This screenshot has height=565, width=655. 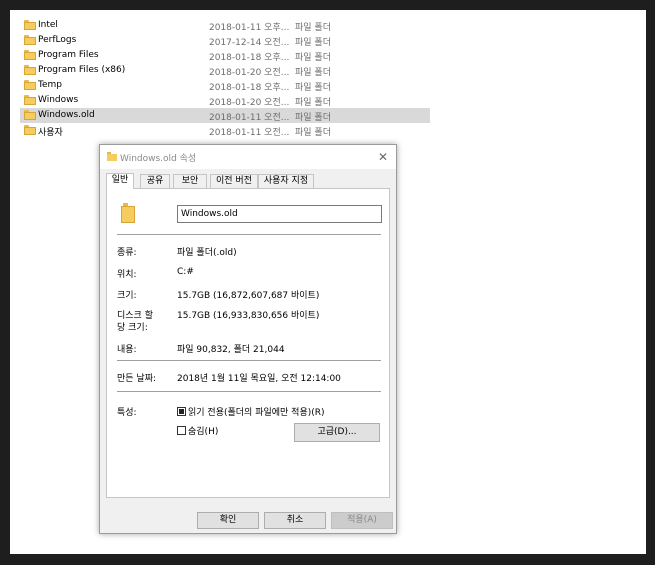 I want to click on list-item-selected: Windows.old 2018-01-11 오전... 파일 폴더, so click(x=225, y=115).